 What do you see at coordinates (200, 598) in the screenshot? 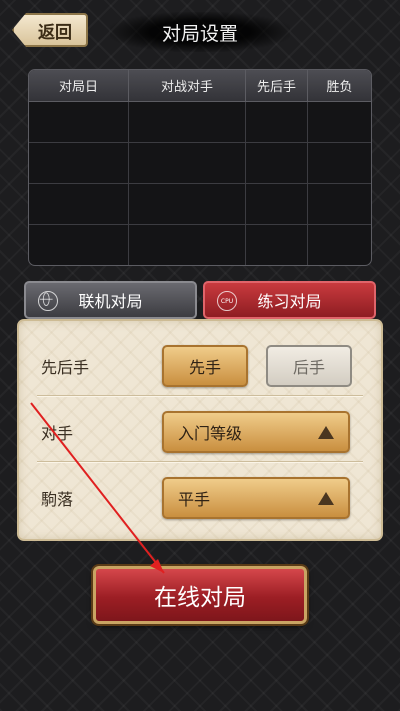
I see `start-button-label: 在线对局` at bounding box center [200, 598].